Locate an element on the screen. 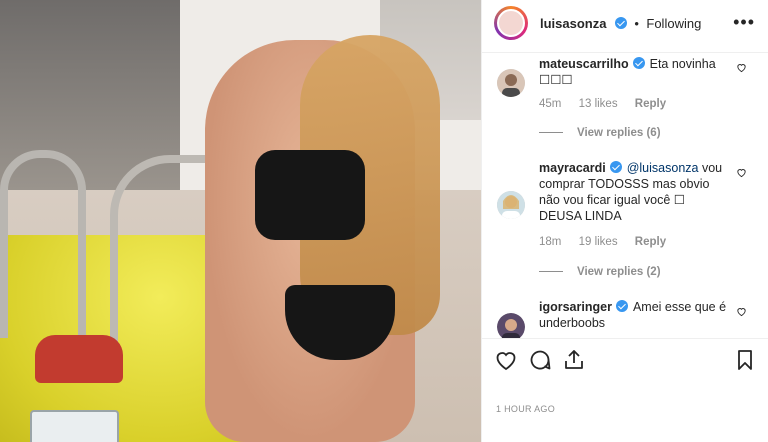  view-replies-button: View replies (2) is located at coordinates (600, 272).